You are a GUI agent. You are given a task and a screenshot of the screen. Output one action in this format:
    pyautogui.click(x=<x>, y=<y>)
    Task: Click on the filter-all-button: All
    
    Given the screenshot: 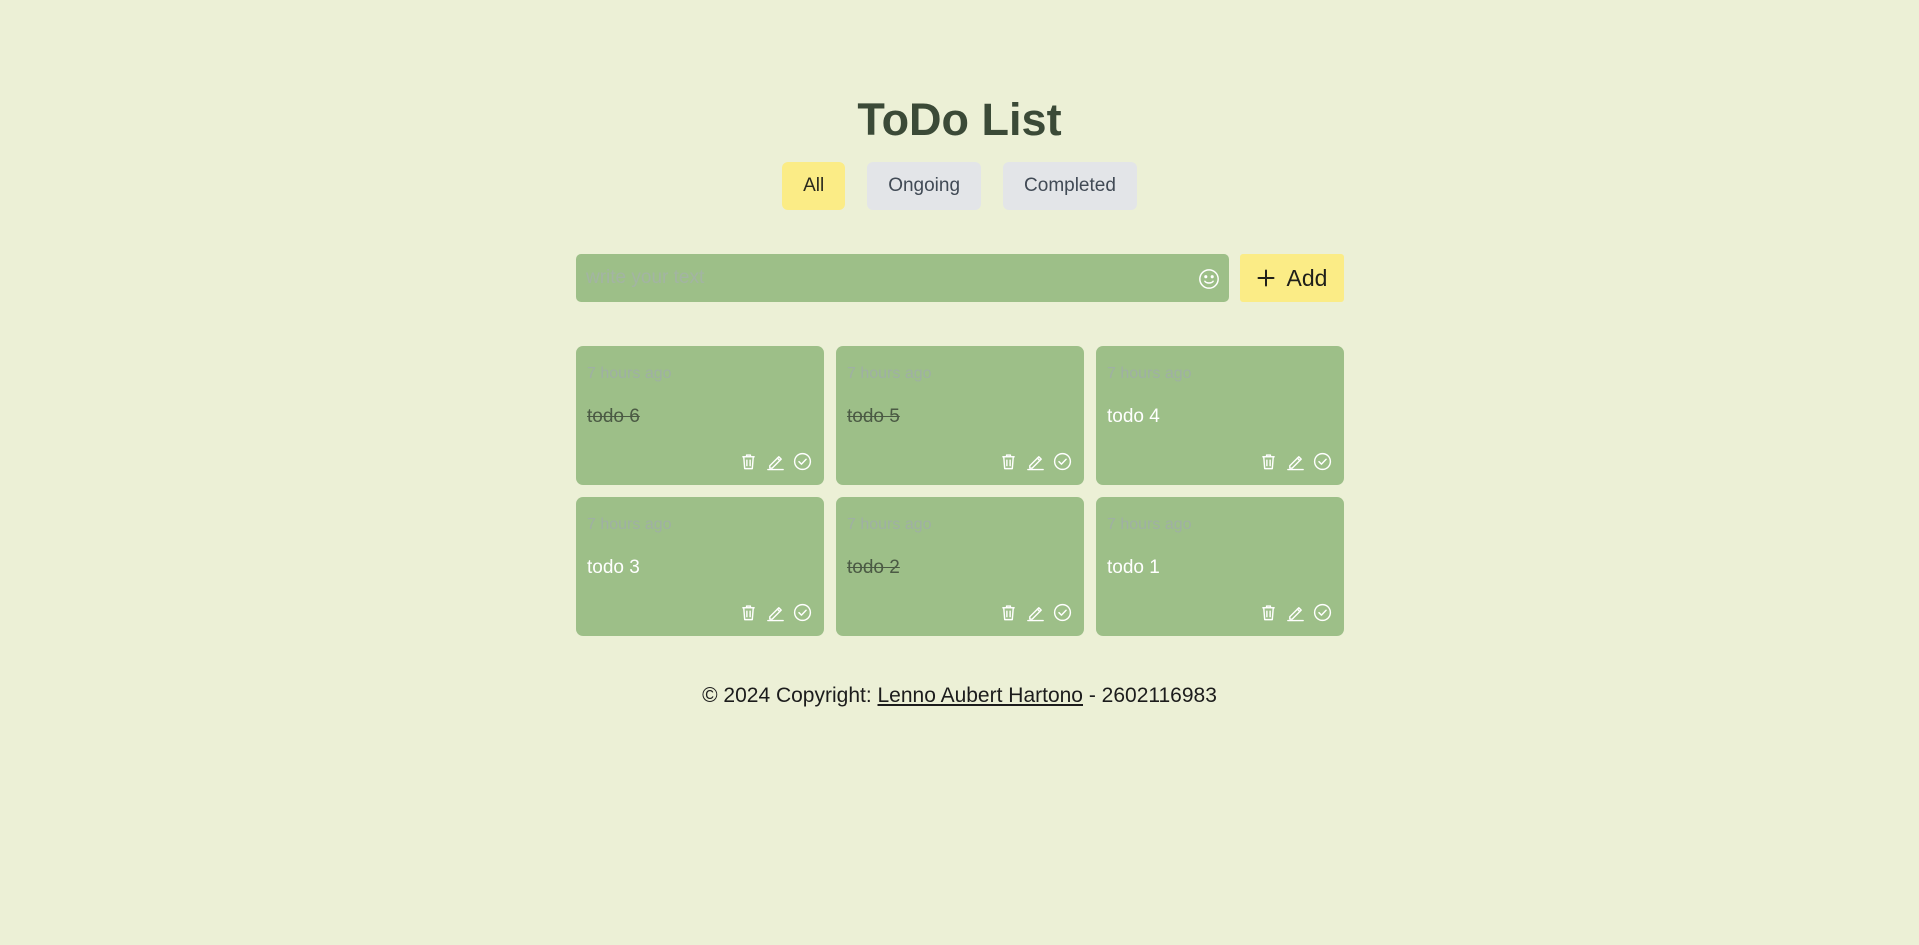 What is the action you would take?
    pyautogui.click(x=814, y=186)
    